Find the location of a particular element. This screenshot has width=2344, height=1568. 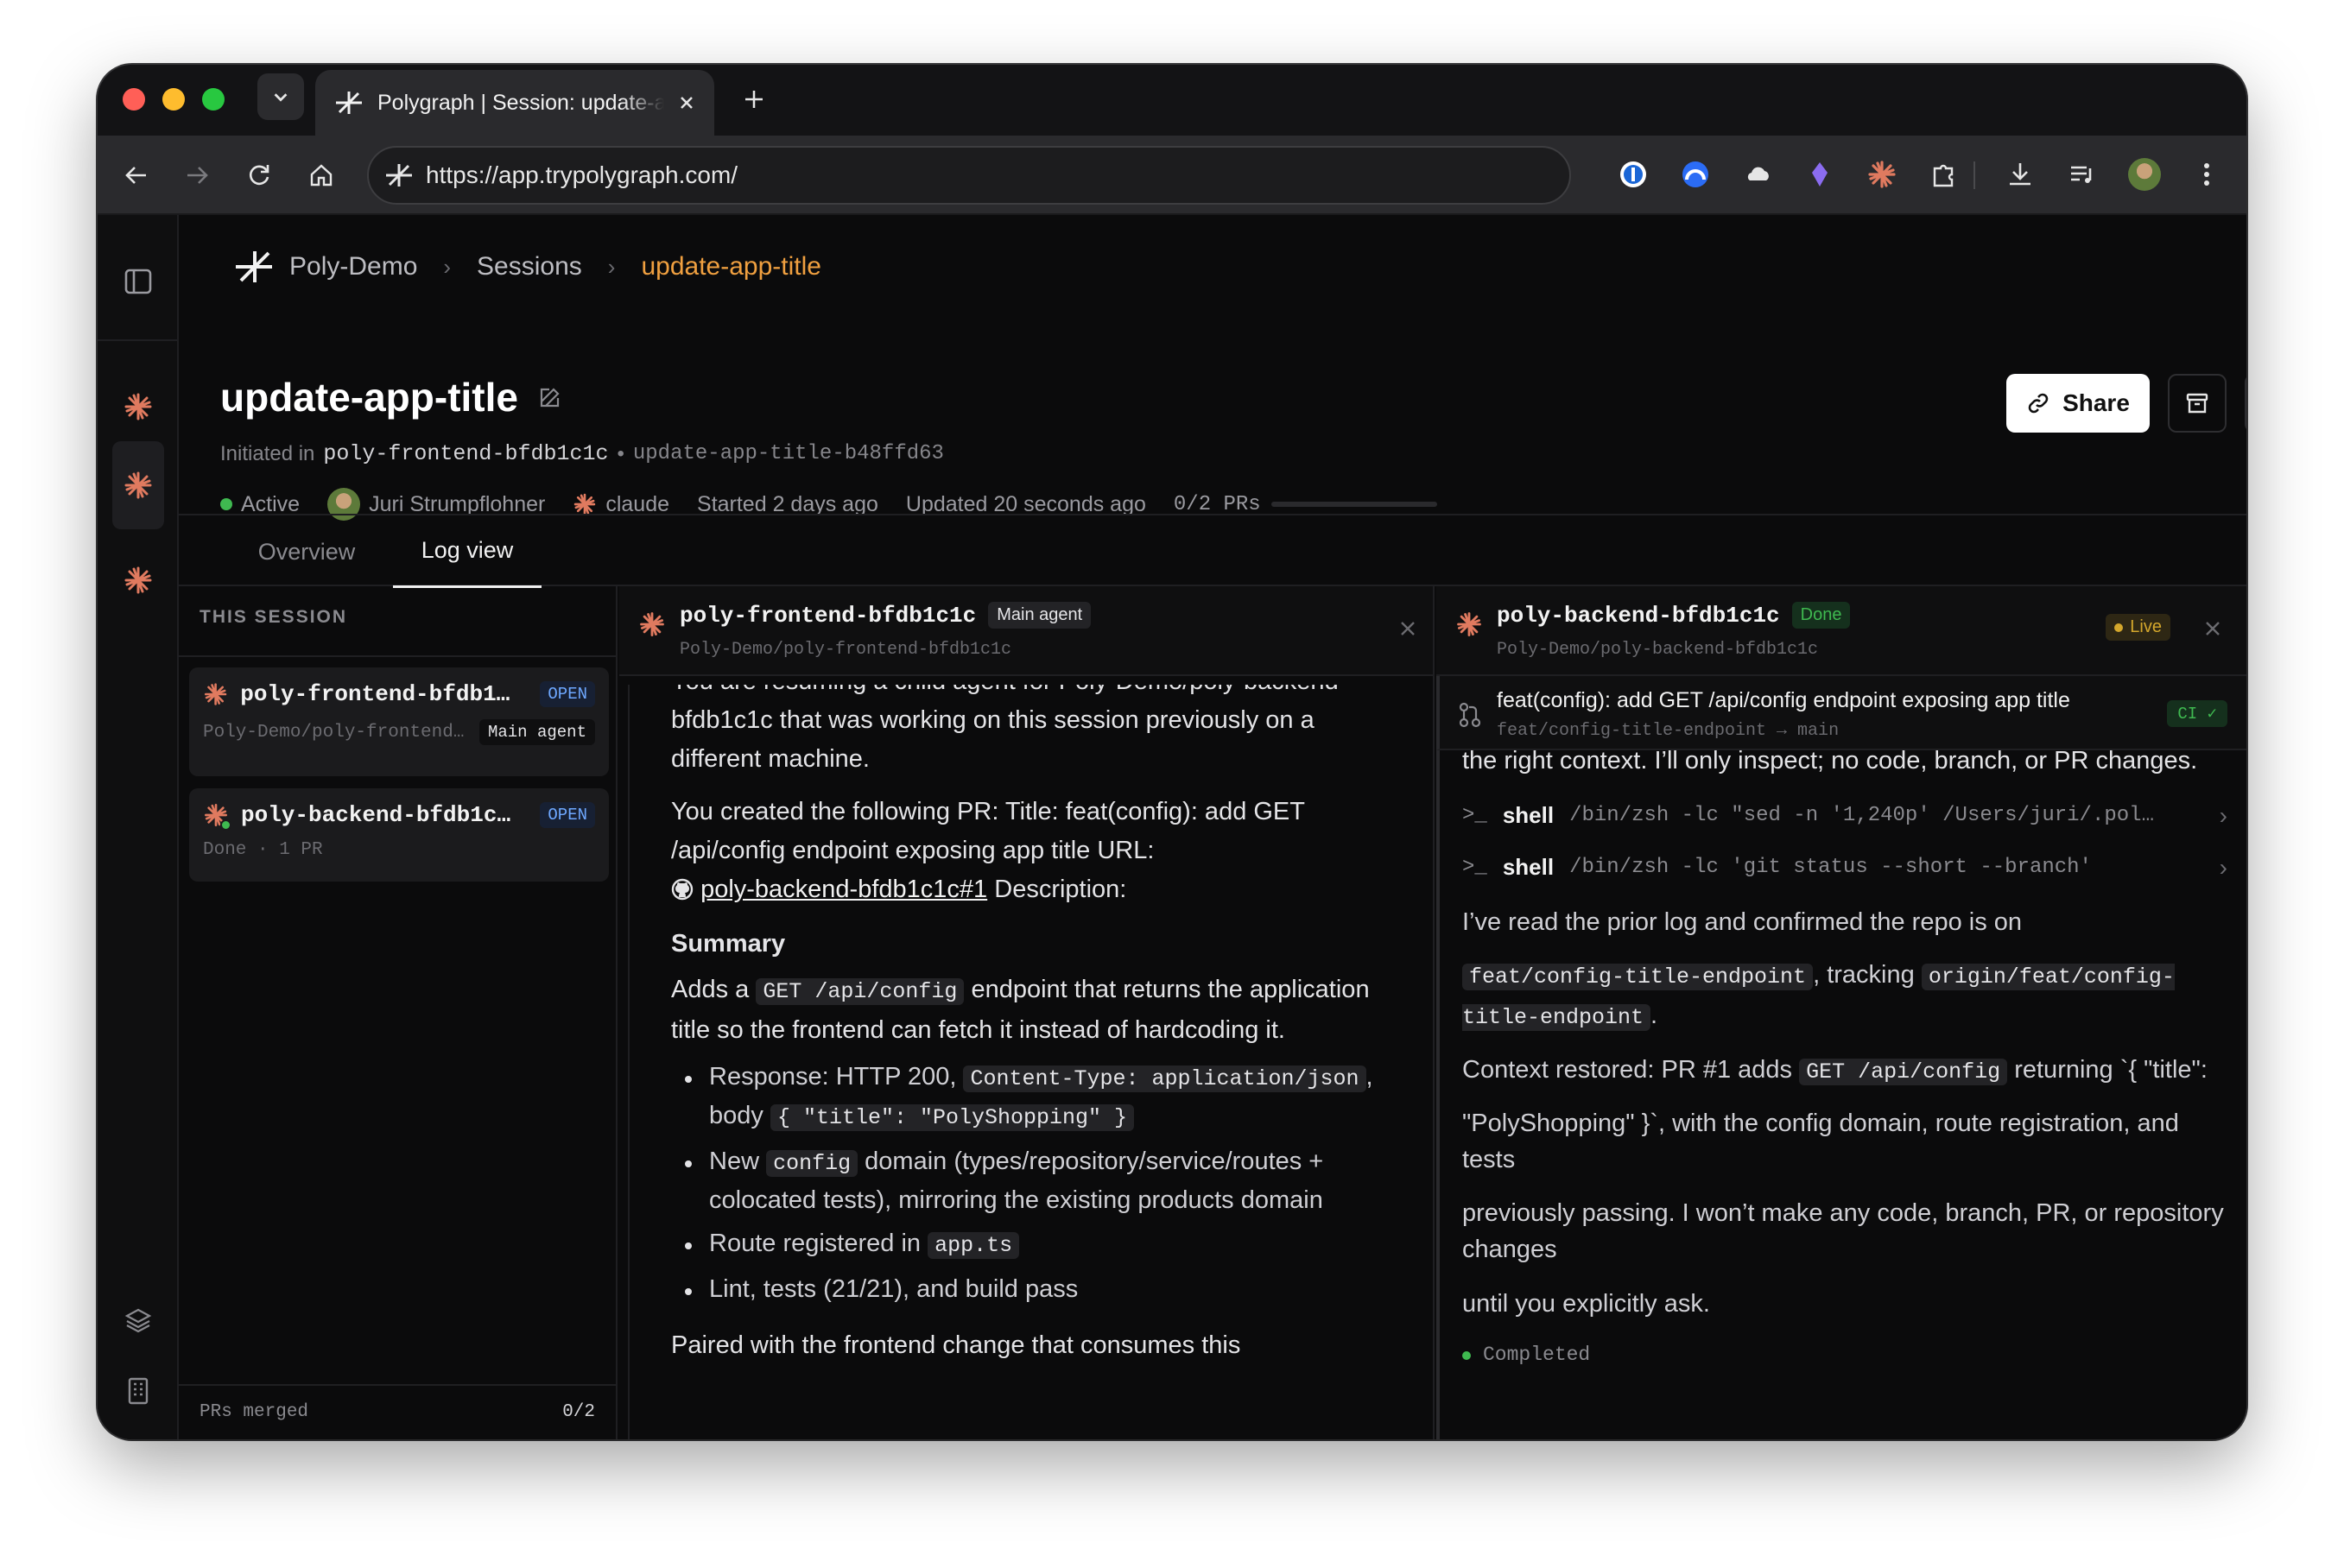

avatar is located at coordinates (2144, 175).